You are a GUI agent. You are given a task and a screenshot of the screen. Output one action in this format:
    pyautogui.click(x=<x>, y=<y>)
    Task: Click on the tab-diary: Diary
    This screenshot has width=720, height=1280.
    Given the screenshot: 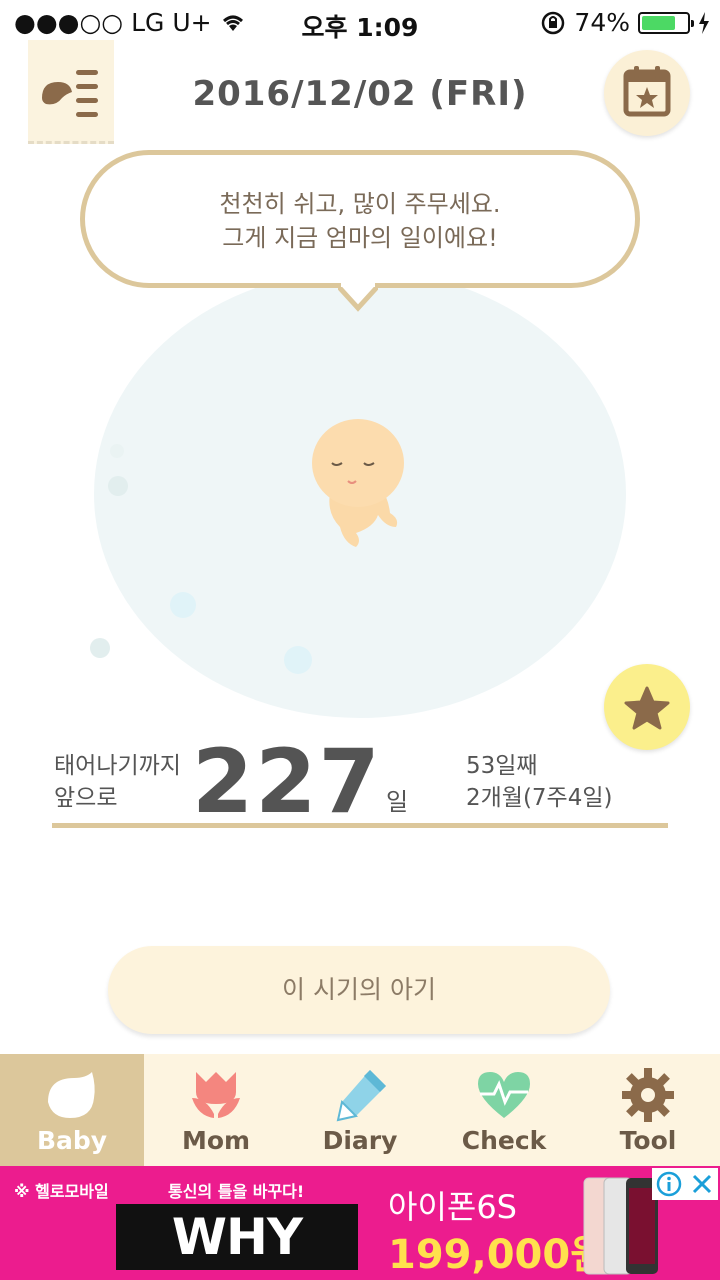 What is the action you would take?
    pyautogui.click(x=360, y=1110)
    